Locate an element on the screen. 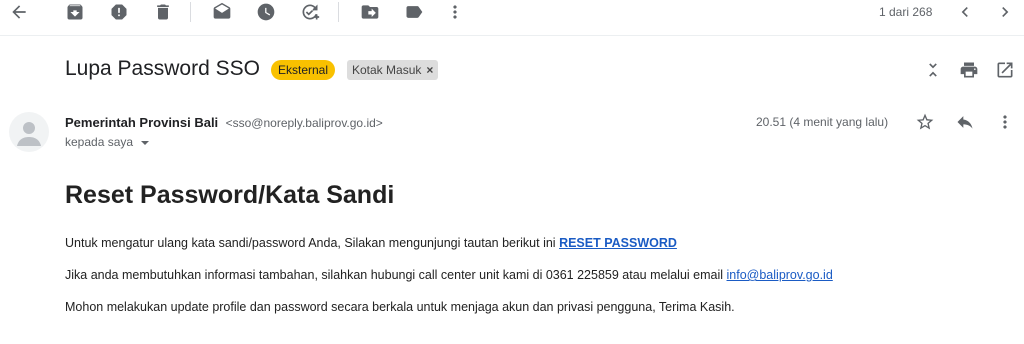  older-chevron-right-icon is located at coordinates (1005, 12).